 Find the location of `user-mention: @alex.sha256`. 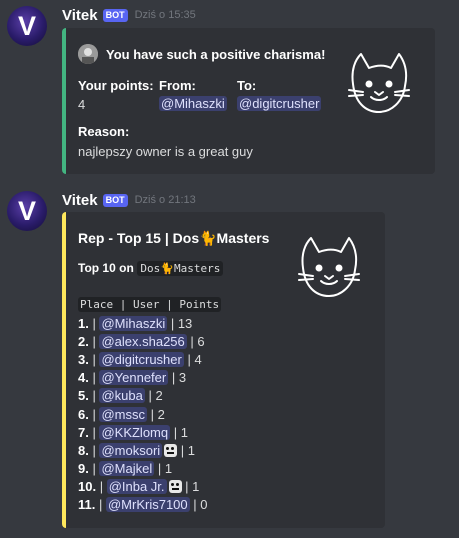

user-mention: @alex.sha256 is located at coordinates (143, 342).